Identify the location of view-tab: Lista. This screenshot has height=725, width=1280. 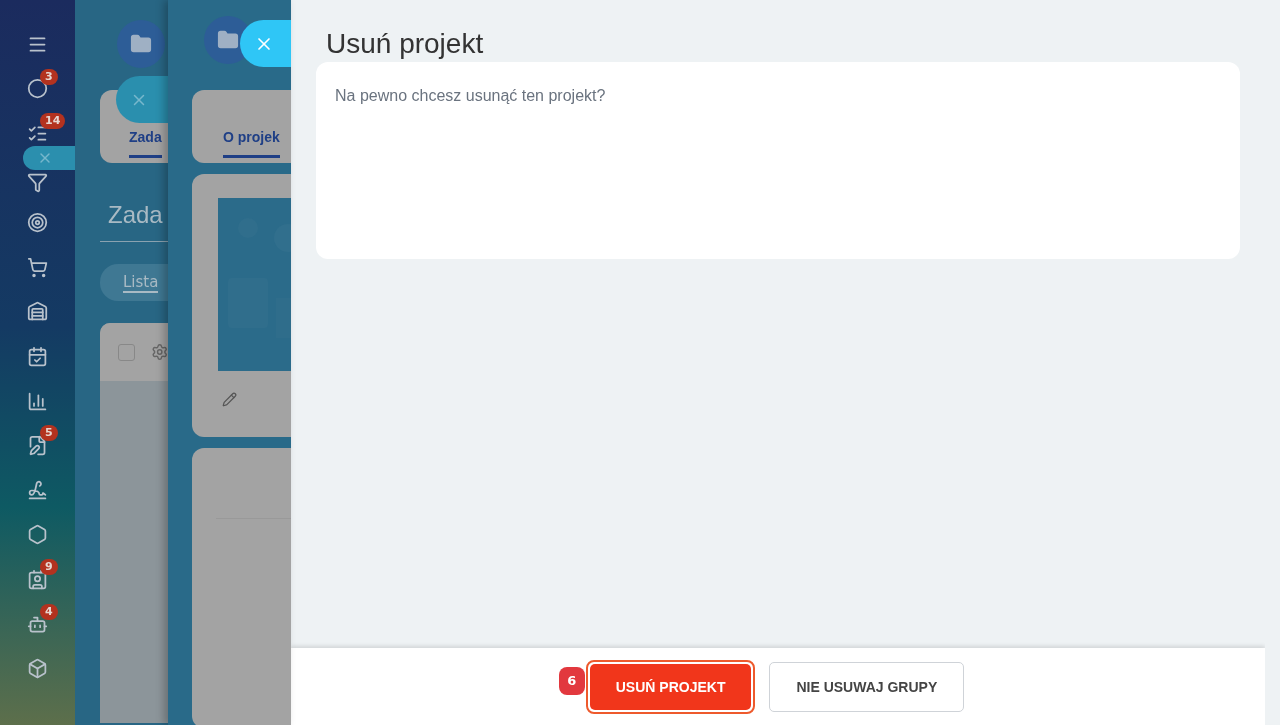
(141, 282).